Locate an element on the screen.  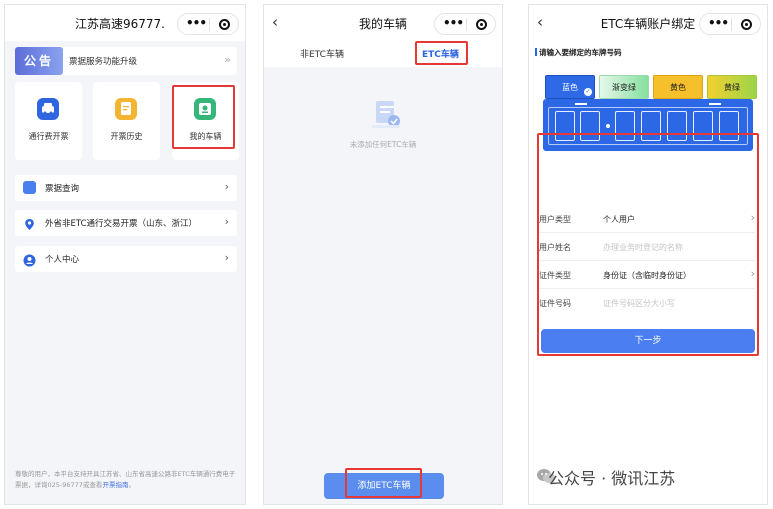
empty-illustration-icon is located at coordinates (386, 114).